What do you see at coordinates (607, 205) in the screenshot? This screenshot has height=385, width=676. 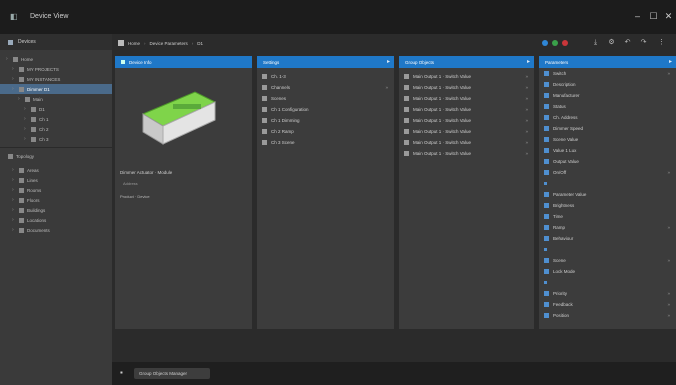 I see `list-item: Brightness` at bounding box center [607, 205].